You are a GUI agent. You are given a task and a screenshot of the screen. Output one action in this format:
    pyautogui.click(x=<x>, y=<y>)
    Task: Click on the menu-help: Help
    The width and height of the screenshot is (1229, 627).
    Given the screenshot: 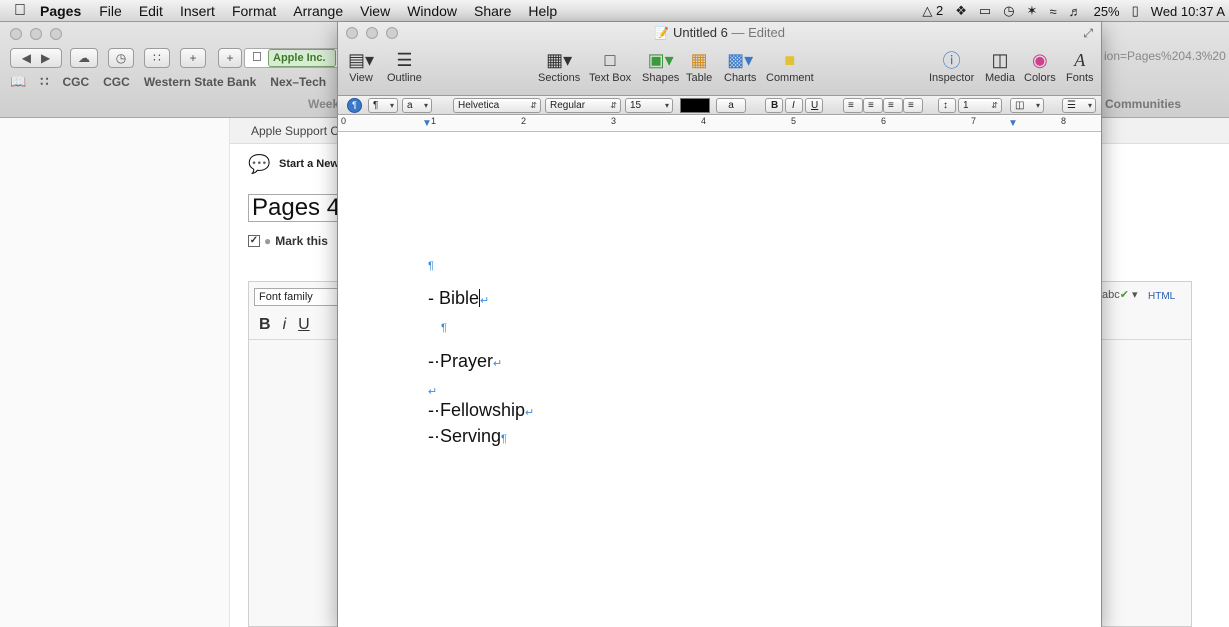 What is the action you would take?
    pyautogui.click(x=542, y=11)
    